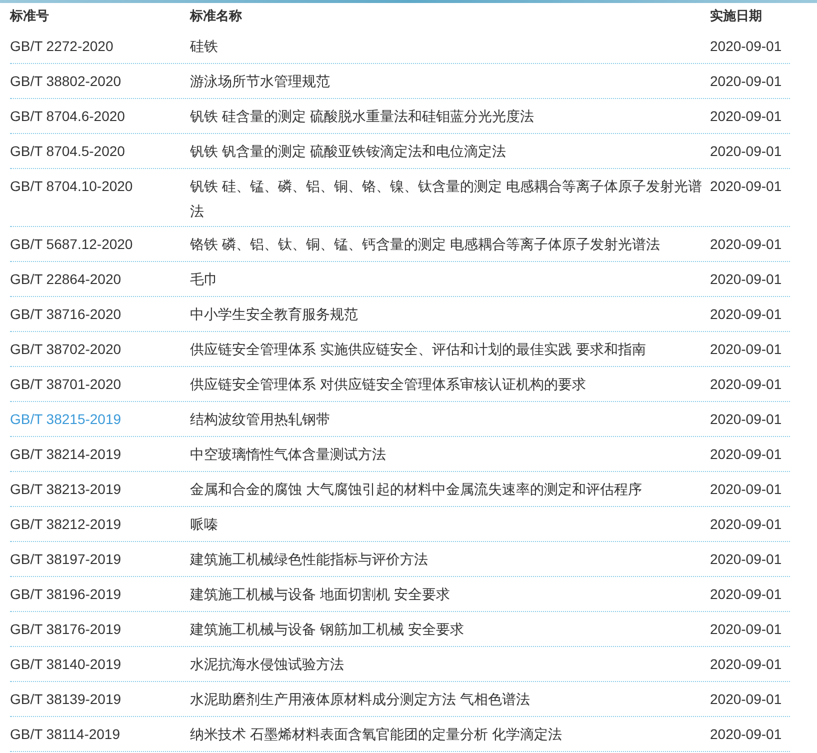 This screenshot has width=817, height=753. Describe the element at coordinates (204, 279) in the screenshot. I see `standard-name: 毛巾` at that location.